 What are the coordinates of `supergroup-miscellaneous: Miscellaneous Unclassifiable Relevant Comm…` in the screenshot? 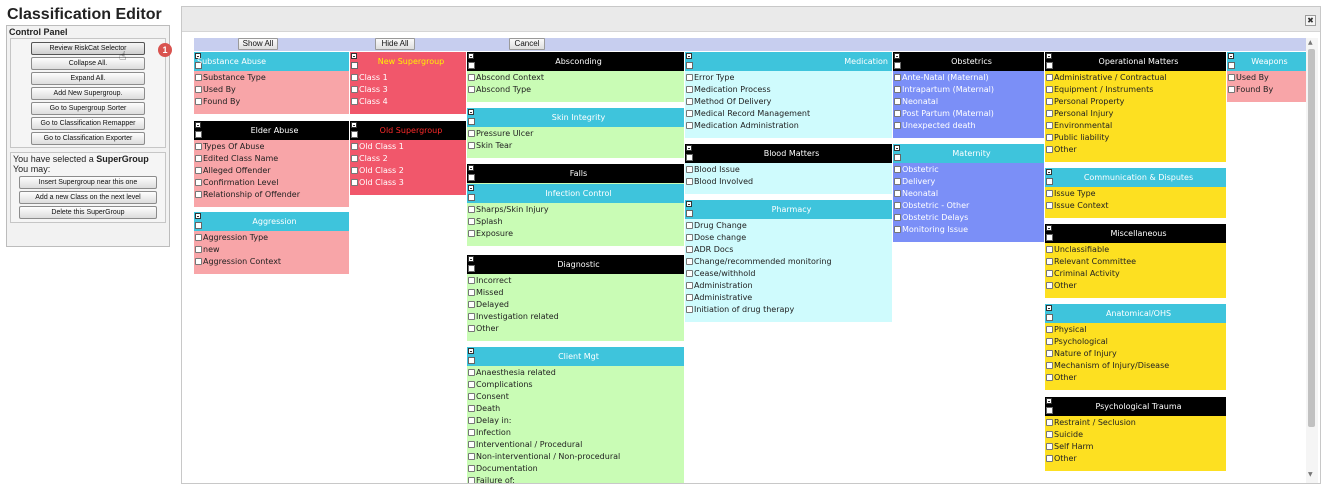 It's located at (1135, 261).